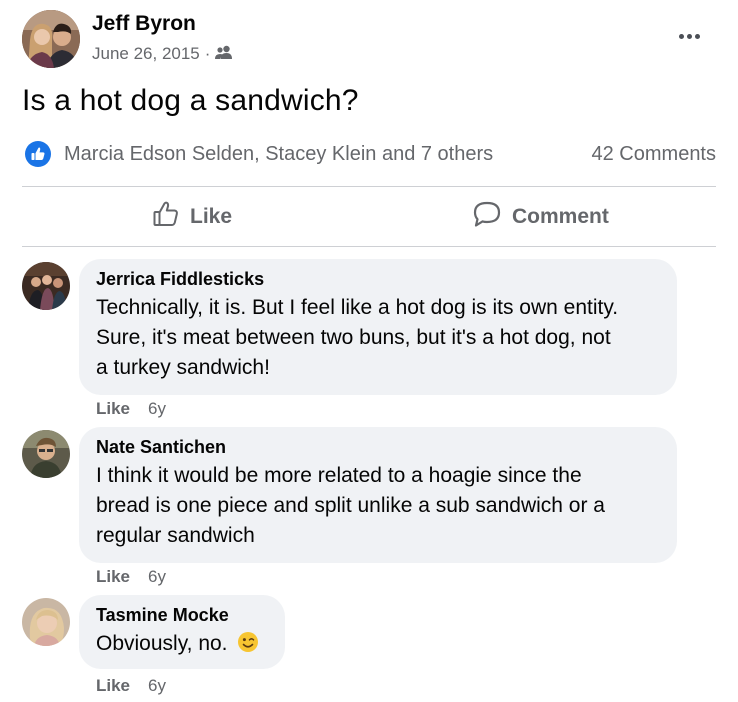  Describe the element at coordinates (182, 615) in the screenshot. I see `commenter-name: Tasmine Mocke` at that location.